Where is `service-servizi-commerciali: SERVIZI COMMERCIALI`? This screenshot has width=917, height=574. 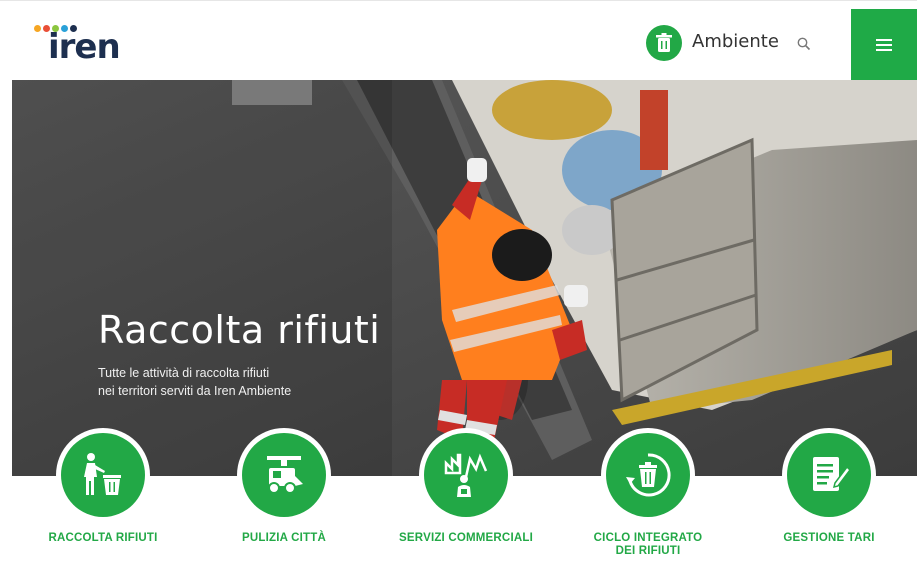 service-servizi-commerciali: SERVIZI COMMERCIALI is located at coordinates (466, 486).